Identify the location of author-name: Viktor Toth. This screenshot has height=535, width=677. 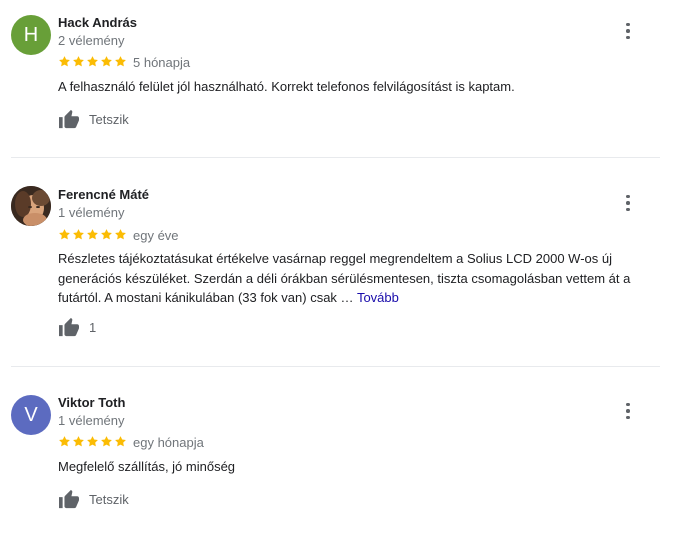
(91, 402).